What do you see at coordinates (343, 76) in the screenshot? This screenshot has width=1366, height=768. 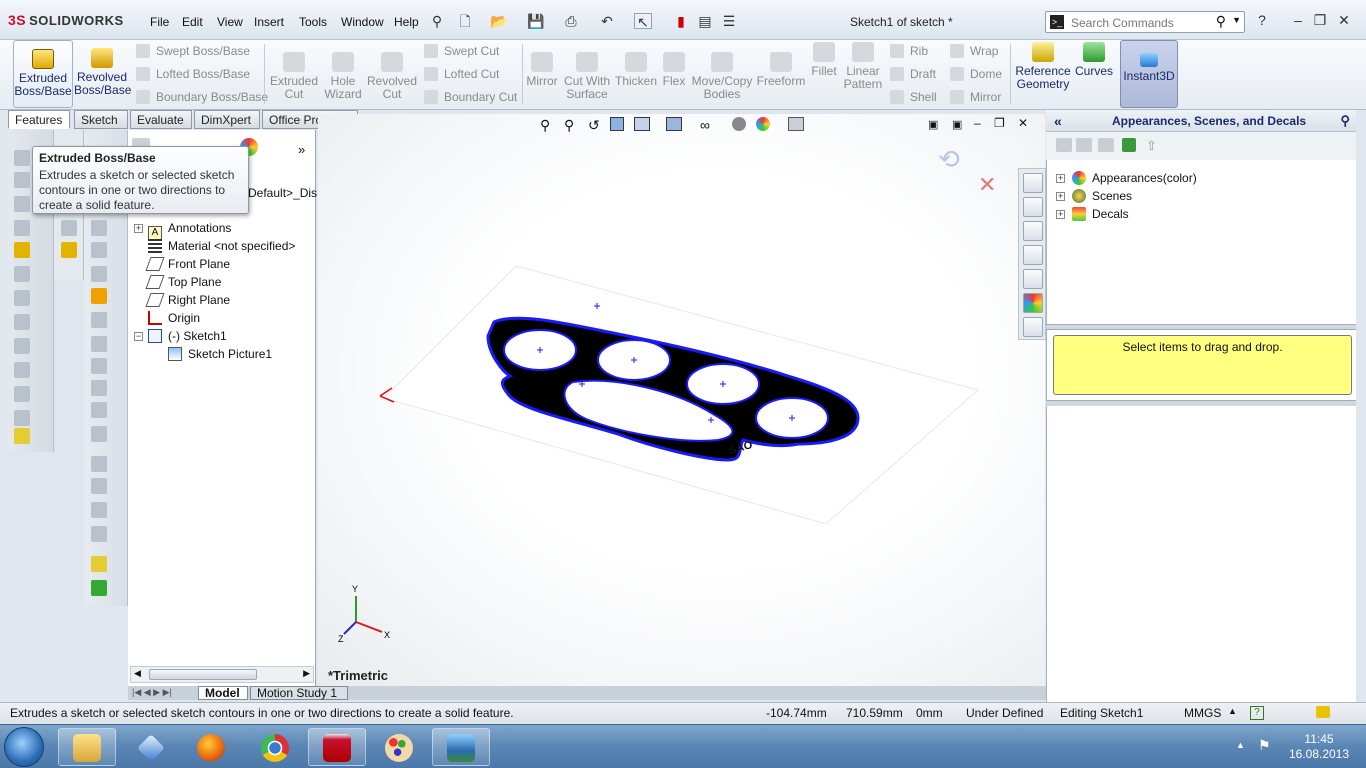 I see `hole-wizard-button: Hole Wizard` at bounding box center [343, 76].